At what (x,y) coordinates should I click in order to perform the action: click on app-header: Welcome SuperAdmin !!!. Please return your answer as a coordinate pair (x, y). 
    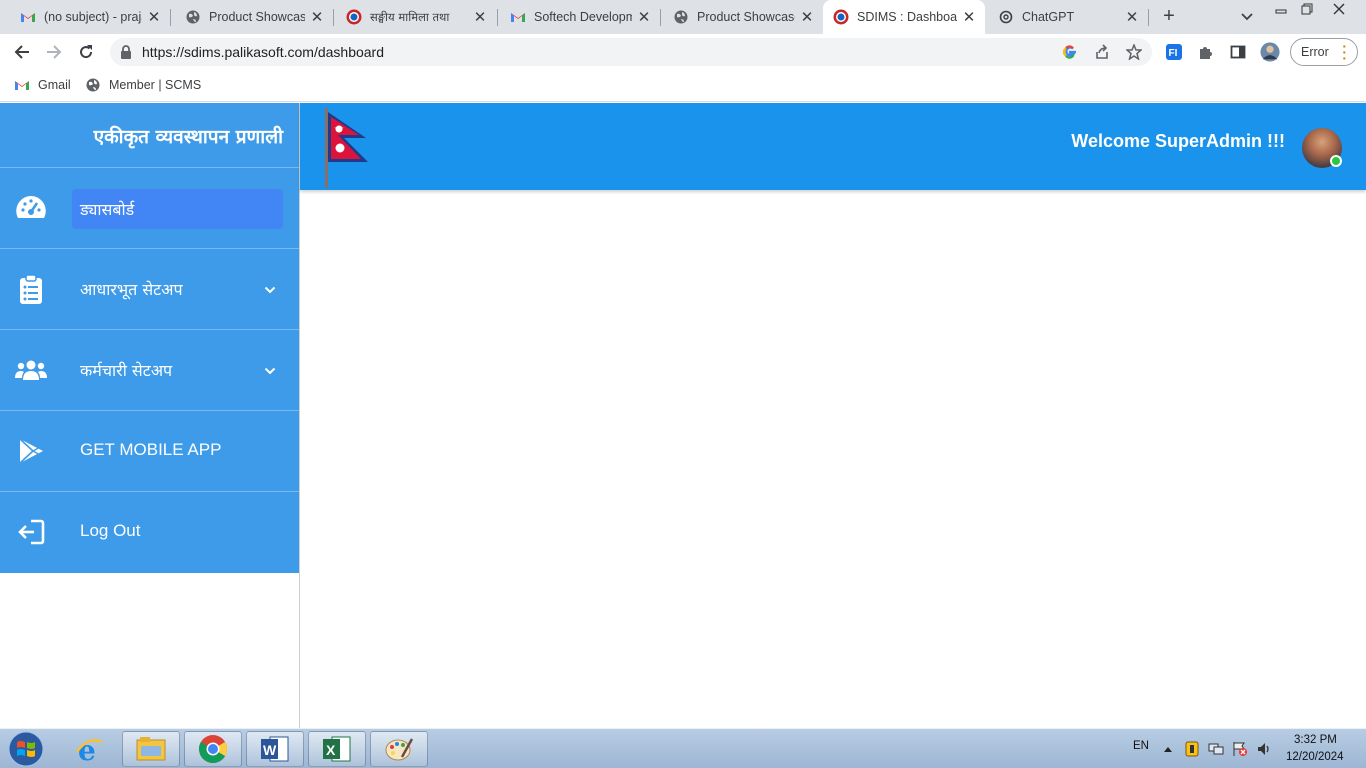
    Looking at the image, I should click on (833, 146).